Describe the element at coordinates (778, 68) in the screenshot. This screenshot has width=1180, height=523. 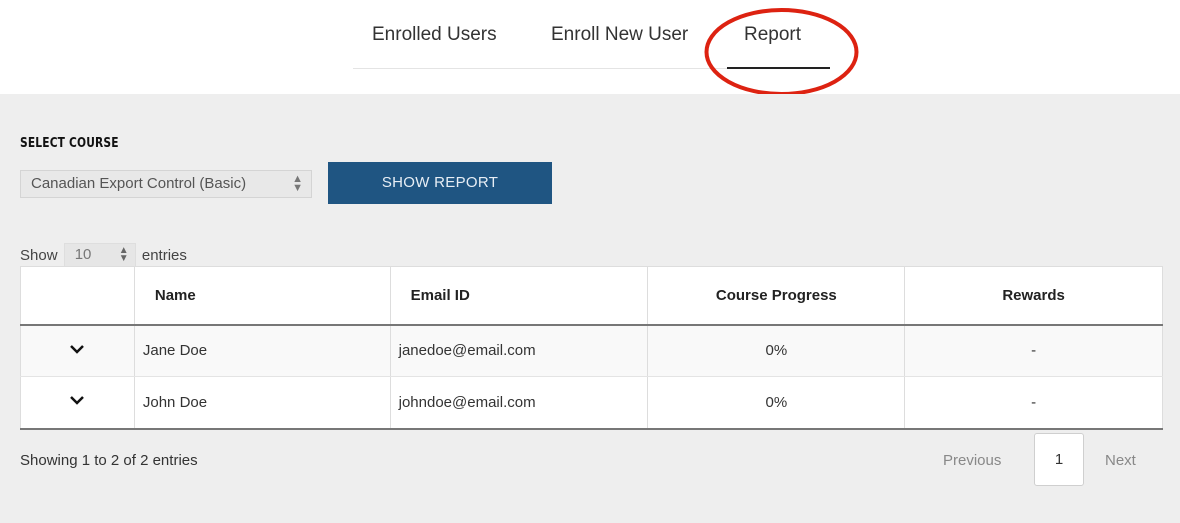
I see `active-tab-indicator` at that location.